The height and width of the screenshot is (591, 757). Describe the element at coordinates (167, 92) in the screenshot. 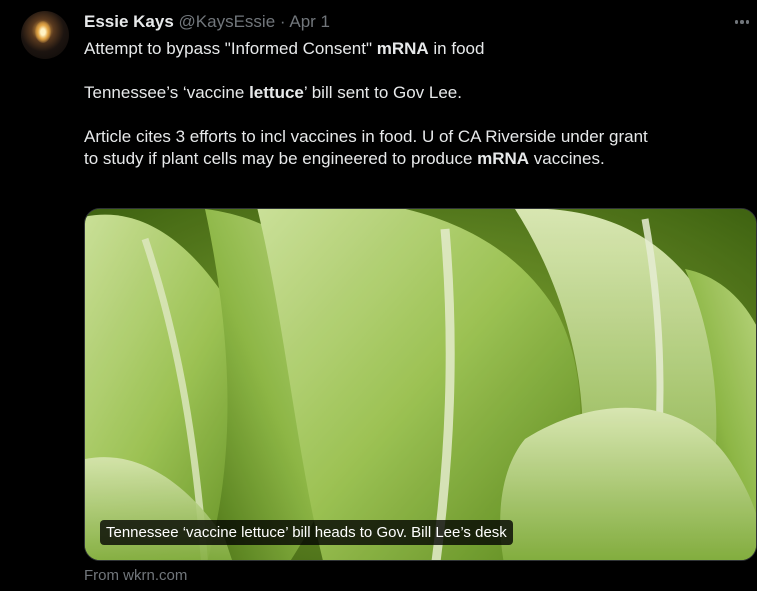

I see `tweet-text-run: Tennessee’s ‘vaccine` at that location.